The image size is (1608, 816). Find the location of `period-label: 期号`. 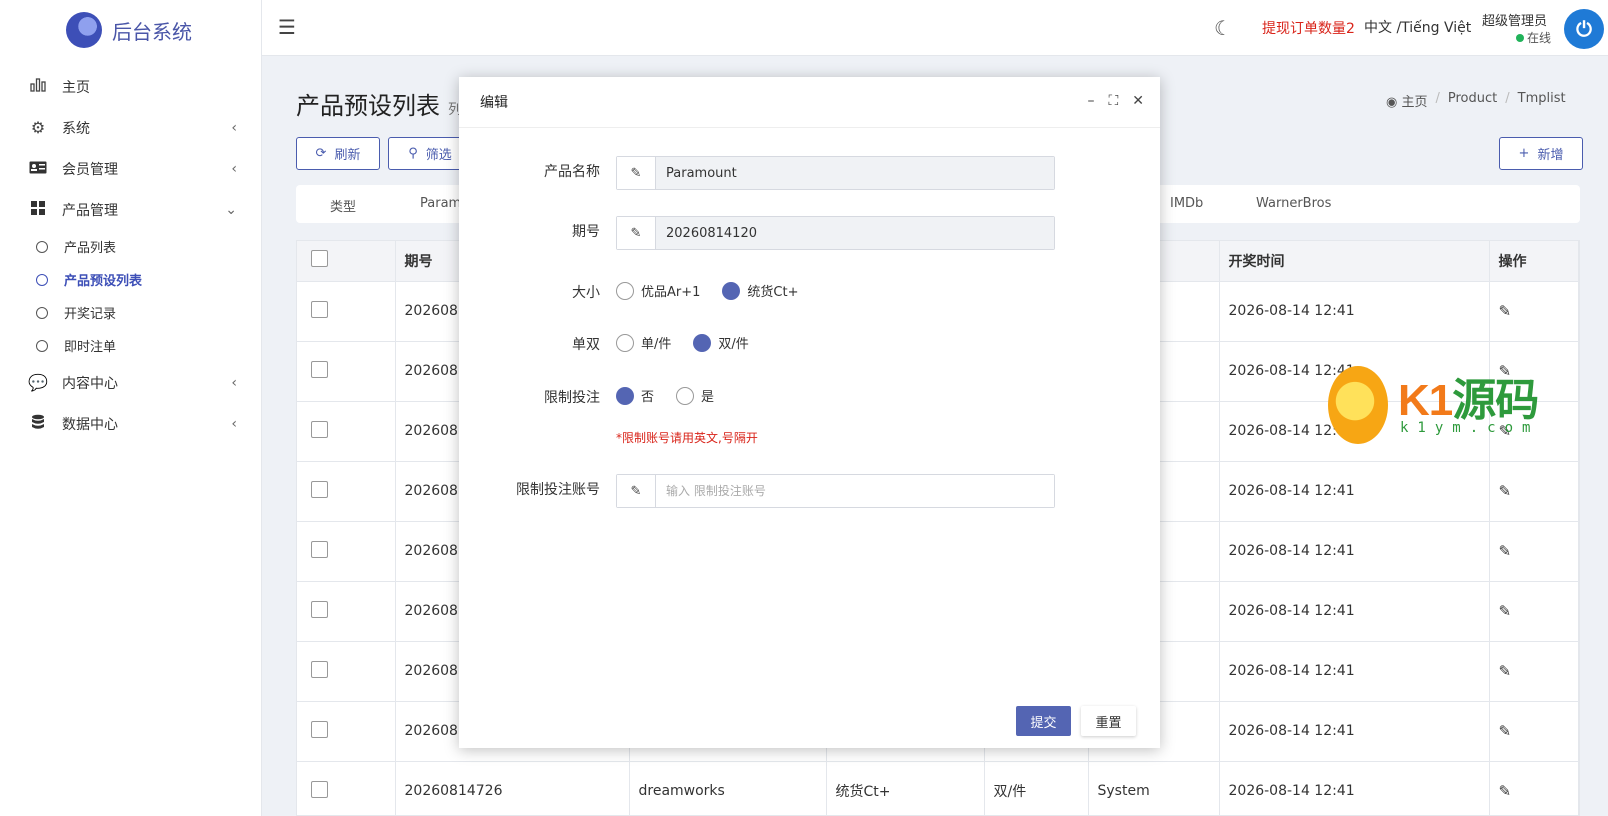

period-label: 期号 is located at coordinates (586, 232).